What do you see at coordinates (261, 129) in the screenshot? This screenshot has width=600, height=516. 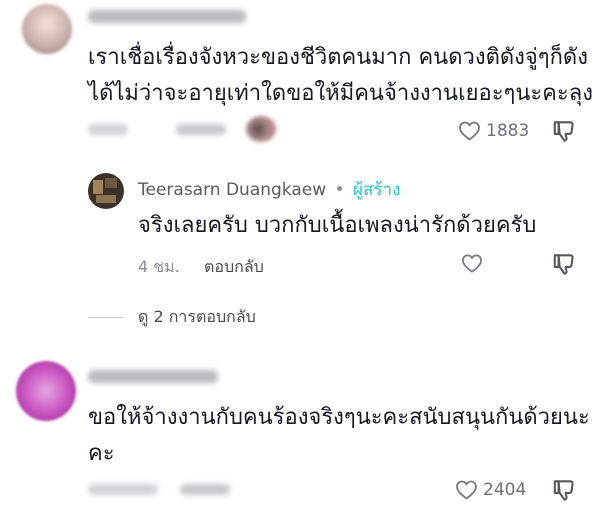 I see `creator-liked-badge` at bounding box center [261, 129].